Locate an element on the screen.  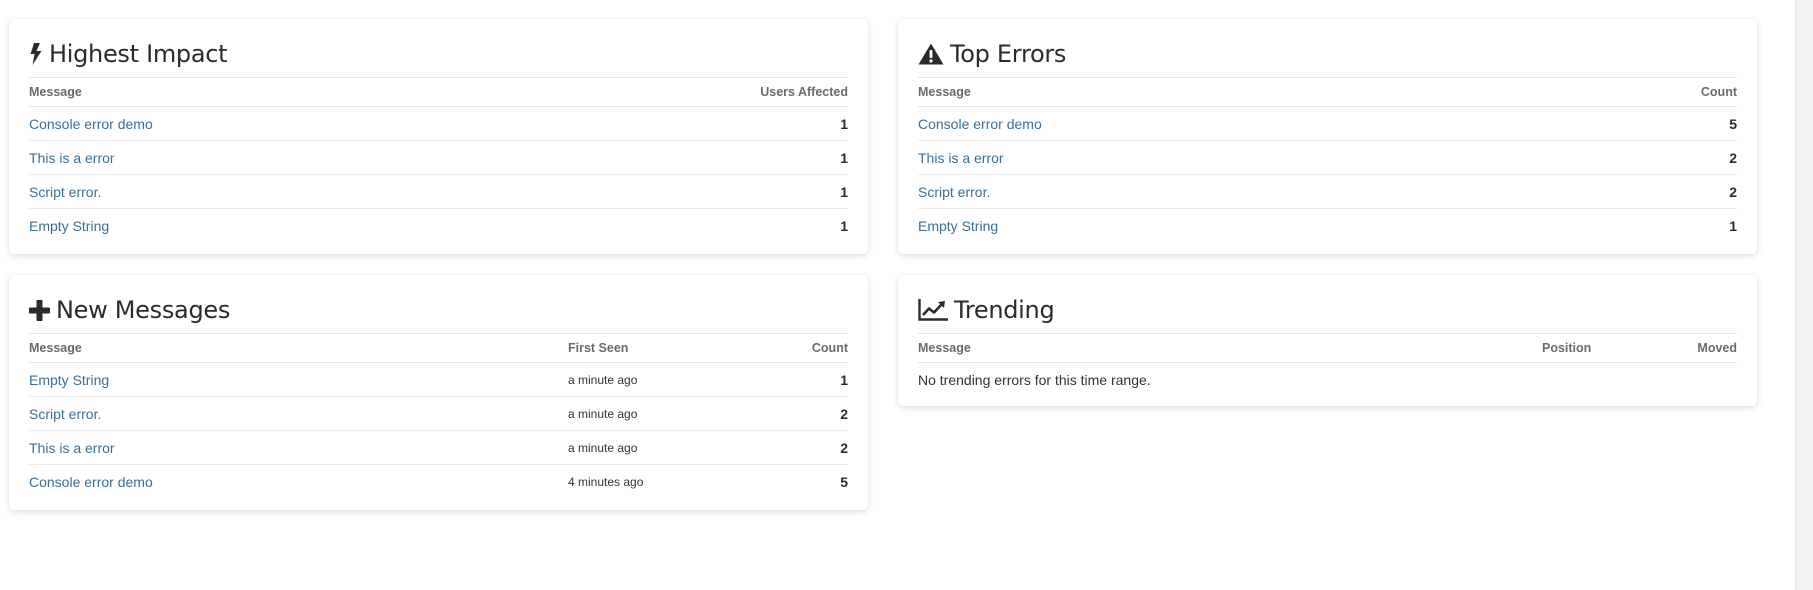
table-row: Console error demo 4 minutes ago 5 is located at coordinates (438, 482).